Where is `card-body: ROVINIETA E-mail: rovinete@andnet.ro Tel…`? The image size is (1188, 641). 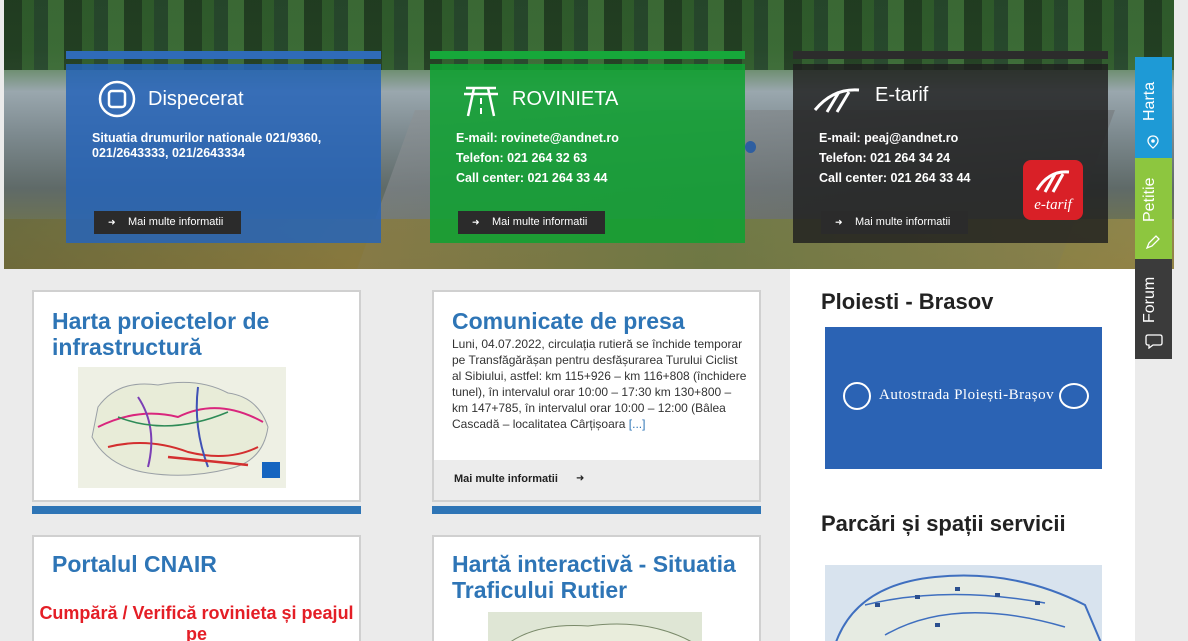 card-body: ROVINIETA E-mail: rovinete@andnet.ro Tel… is located at coordinates (587, 153).